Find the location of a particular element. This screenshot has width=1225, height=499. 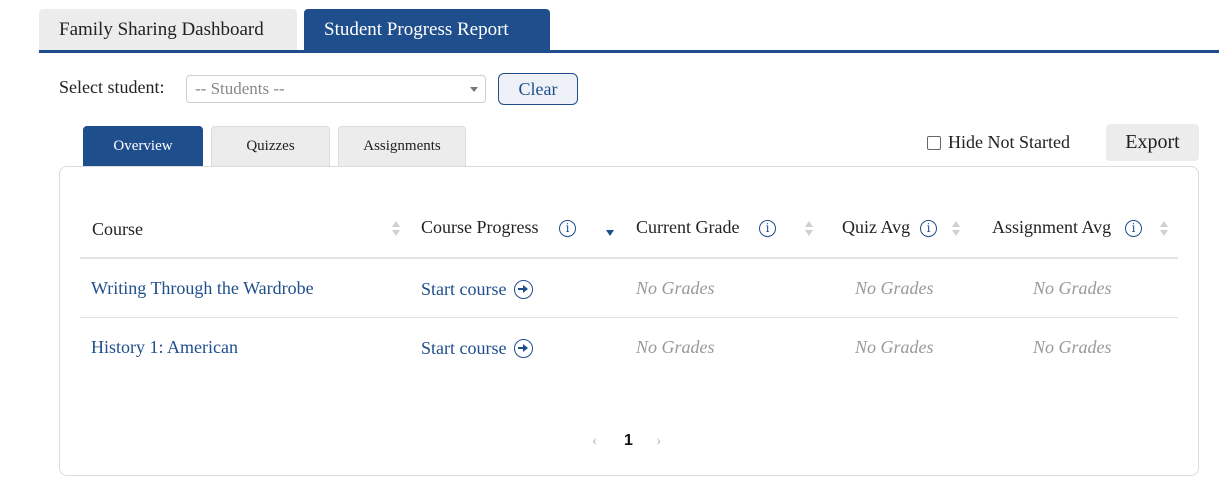

student-select-value: -- Students -- is located at coordinates (240, 88).